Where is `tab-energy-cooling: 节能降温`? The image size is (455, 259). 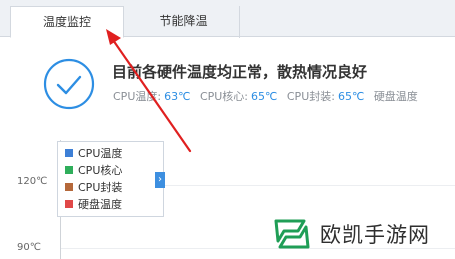 tab-energy-cooling: 节能降温 is located at coordinates (184, 22).